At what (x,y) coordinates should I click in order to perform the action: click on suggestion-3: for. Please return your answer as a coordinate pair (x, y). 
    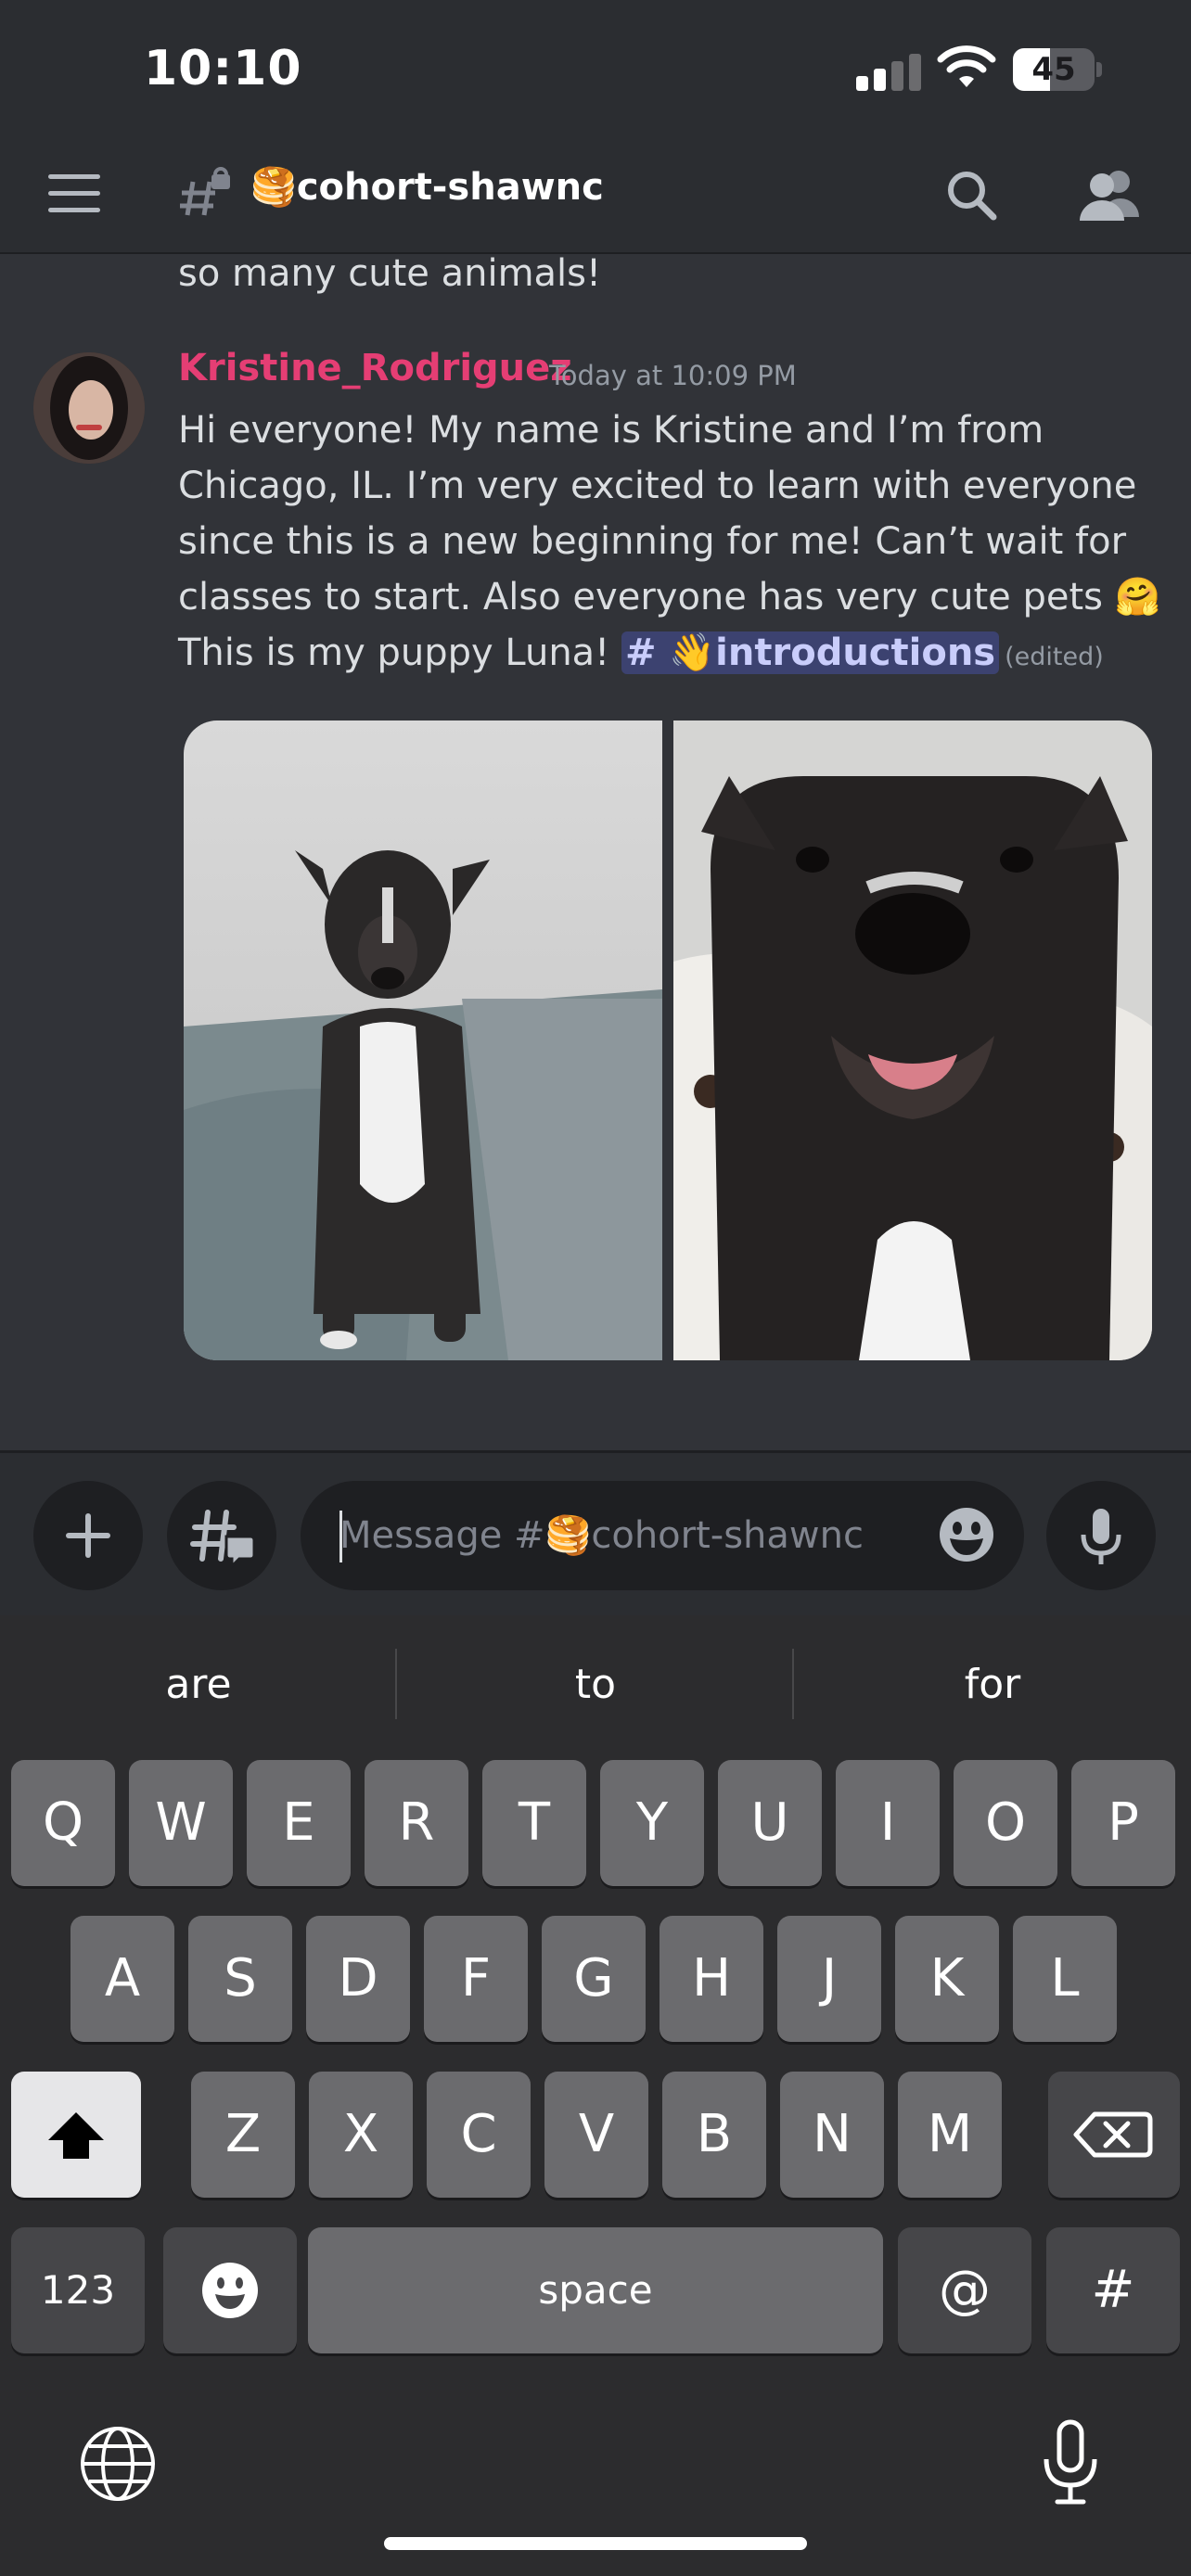
    Looking at the image, I should click on (992, 1685).